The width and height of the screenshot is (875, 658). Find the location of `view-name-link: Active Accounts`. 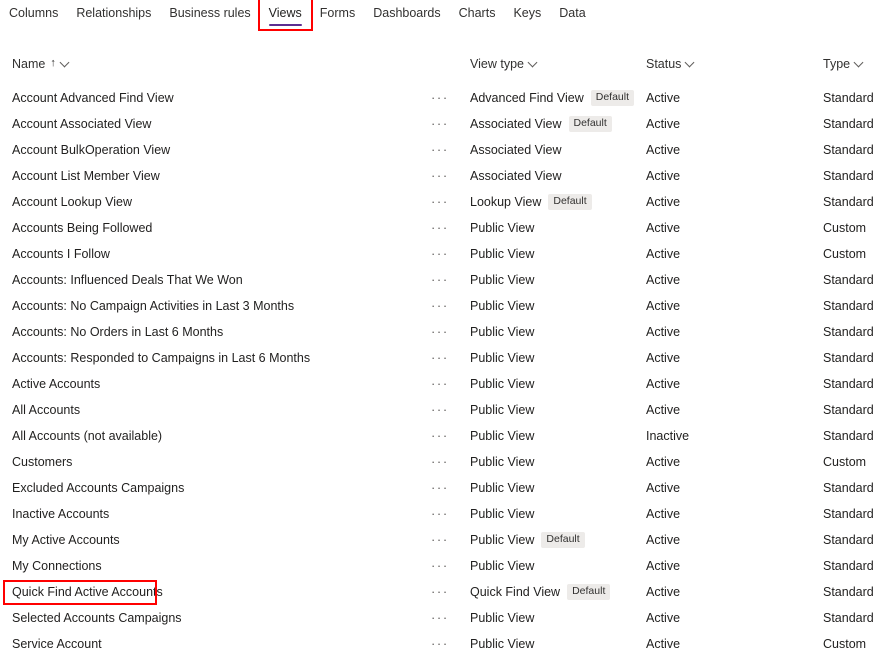

view-name-link: Active Accounts is located at coordinates (56, 384).